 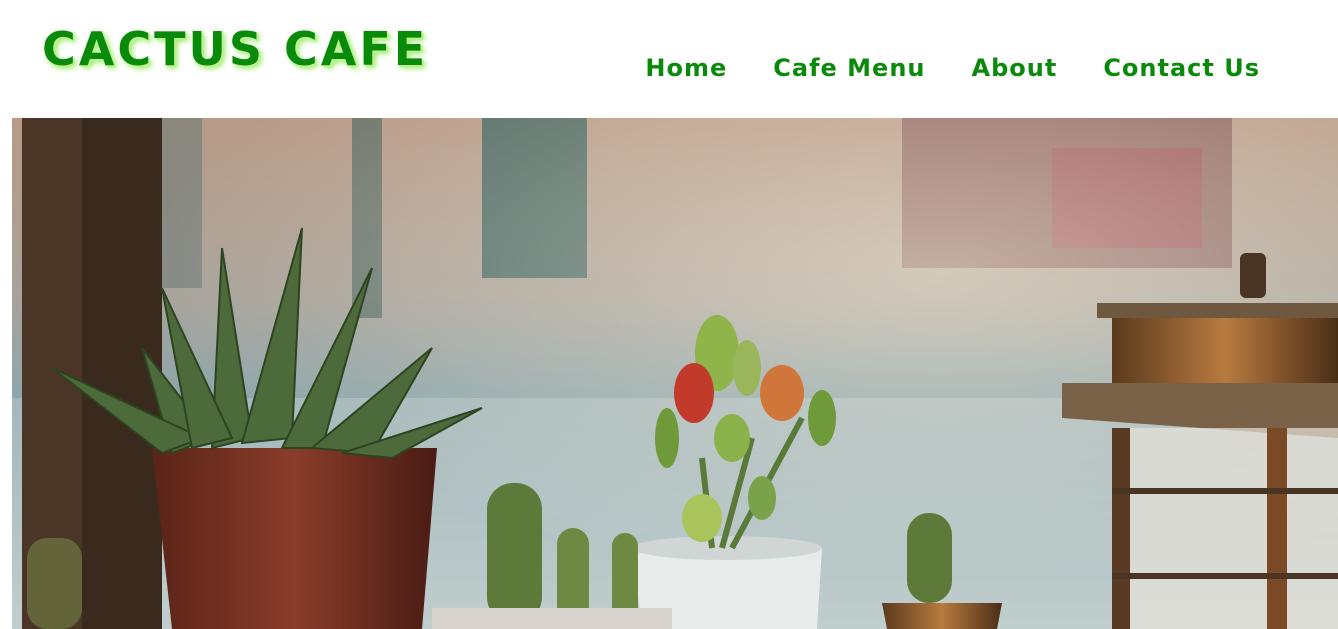 I want to click on main-nav: Home Cafe Menu About Contact Us, so click(x=952, y=68).